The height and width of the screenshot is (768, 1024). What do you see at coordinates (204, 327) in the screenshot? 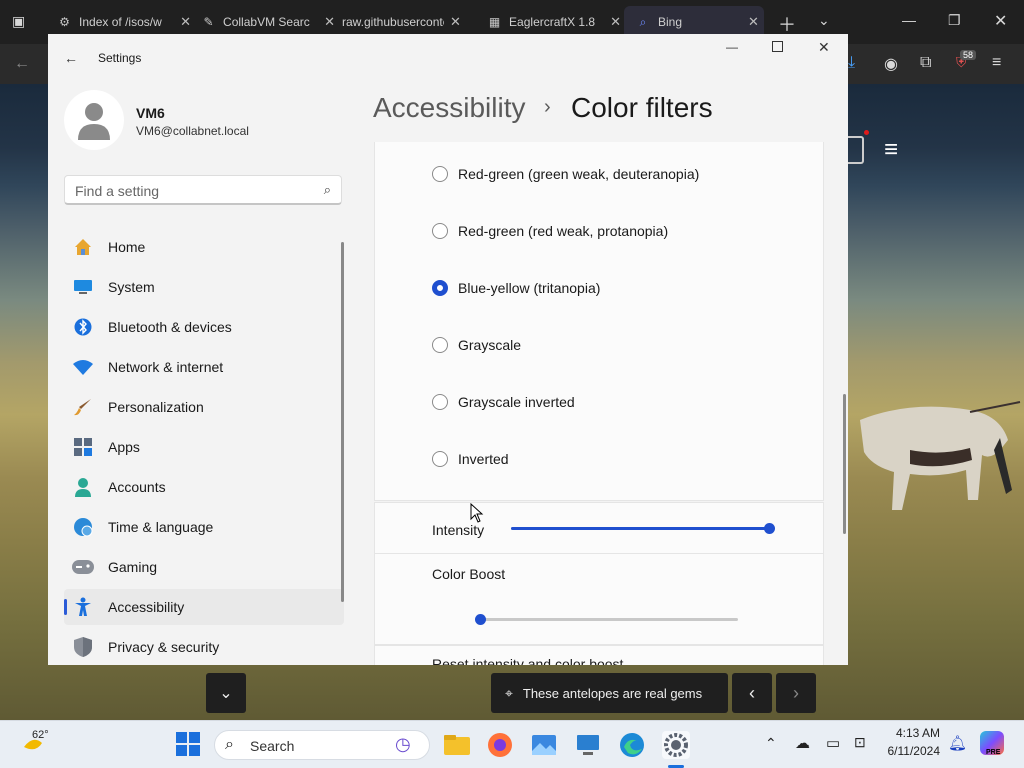
I see `sidebar-item-bluetooth: Bluetooth & devices` at bounding box center [204, 327].